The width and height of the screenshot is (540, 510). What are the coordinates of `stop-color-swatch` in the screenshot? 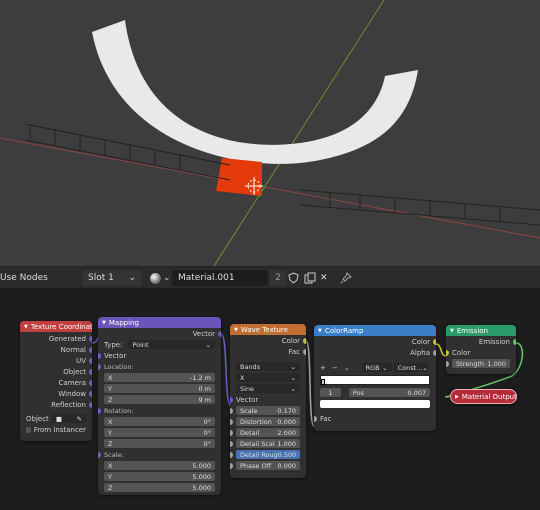 It's located at (375, 403).